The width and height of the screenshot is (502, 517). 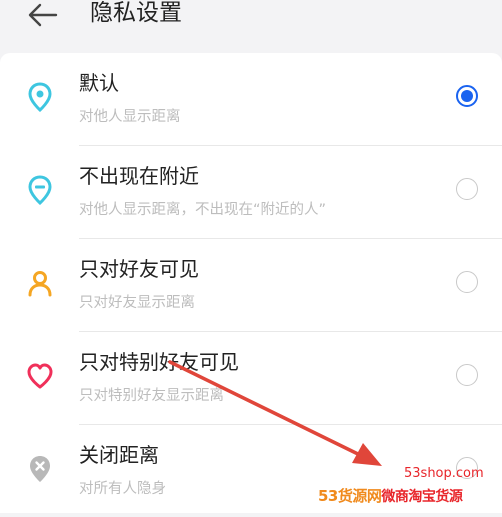 What do you see at coordinates (467, 96) in the screenshot?
I see `radio-button-selected` at bounding box center [467, 96].